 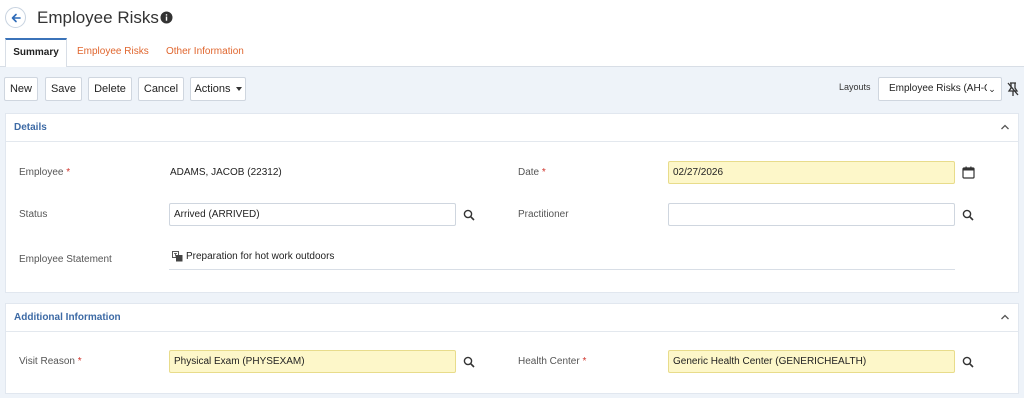 What do you see at coordinates (512, 128) in the screenshot?
I see `details-panel-header: Details` at bounding box center [512, 128].